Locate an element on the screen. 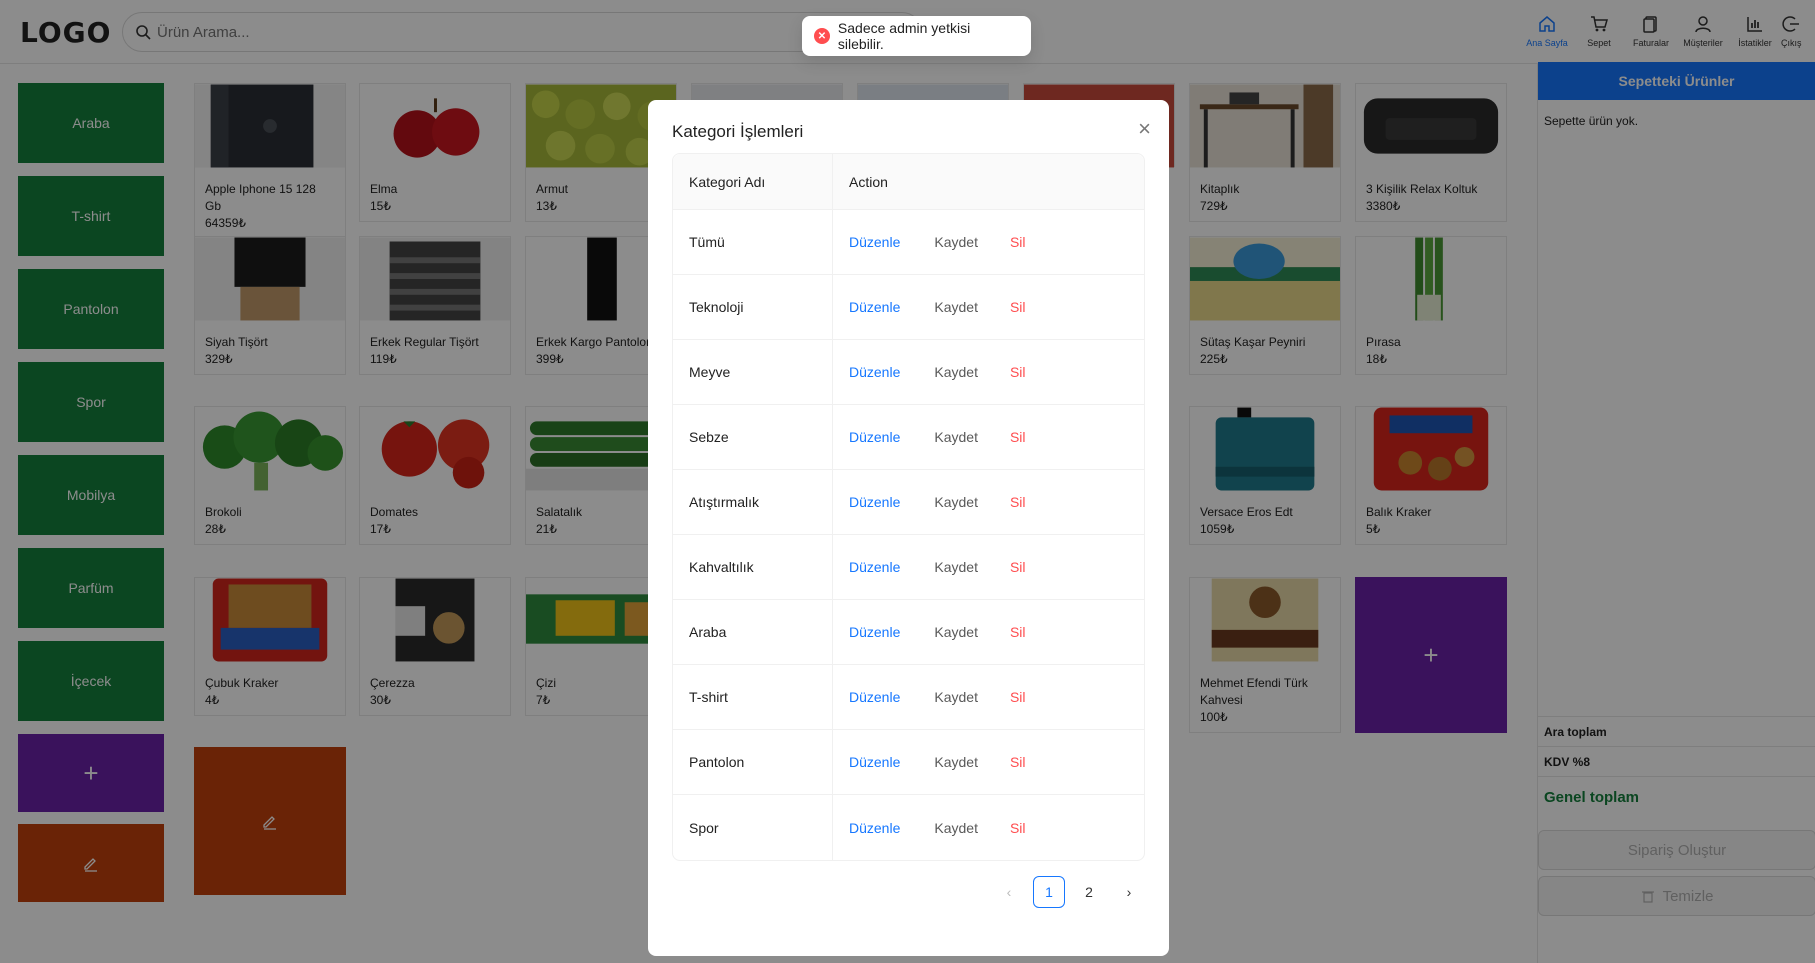 The width and height of the screenshot is (1815, 963). page-2: 2 is located at coordinates (1089, 892).